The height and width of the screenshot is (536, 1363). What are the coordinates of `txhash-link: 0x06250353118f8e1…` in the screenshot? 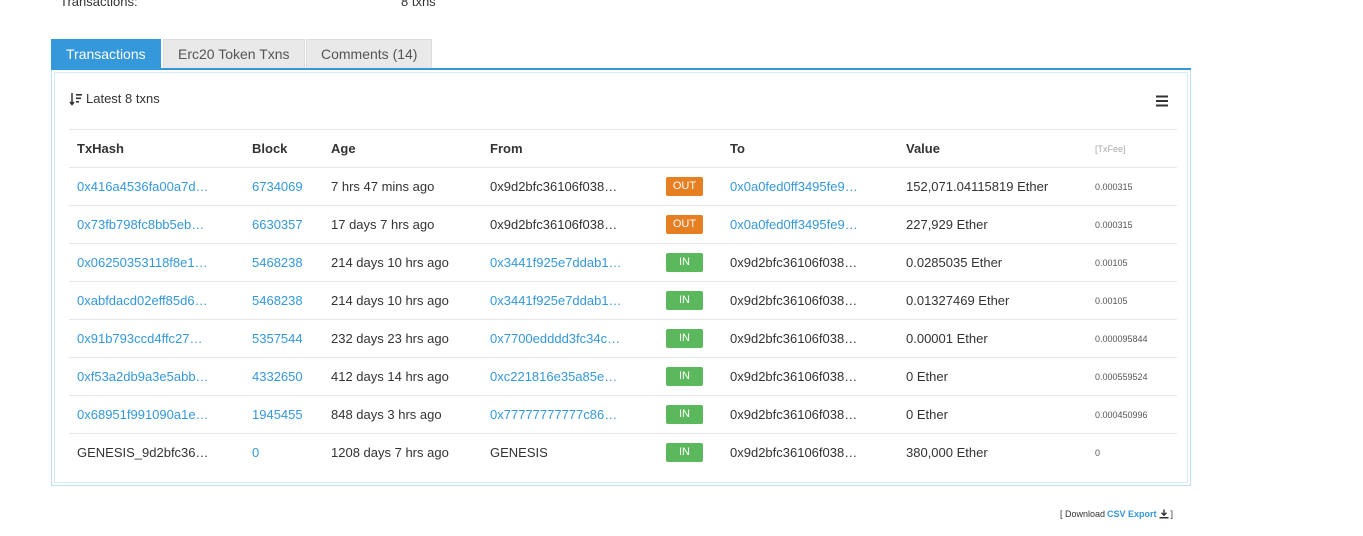 It's located at (142, 262).